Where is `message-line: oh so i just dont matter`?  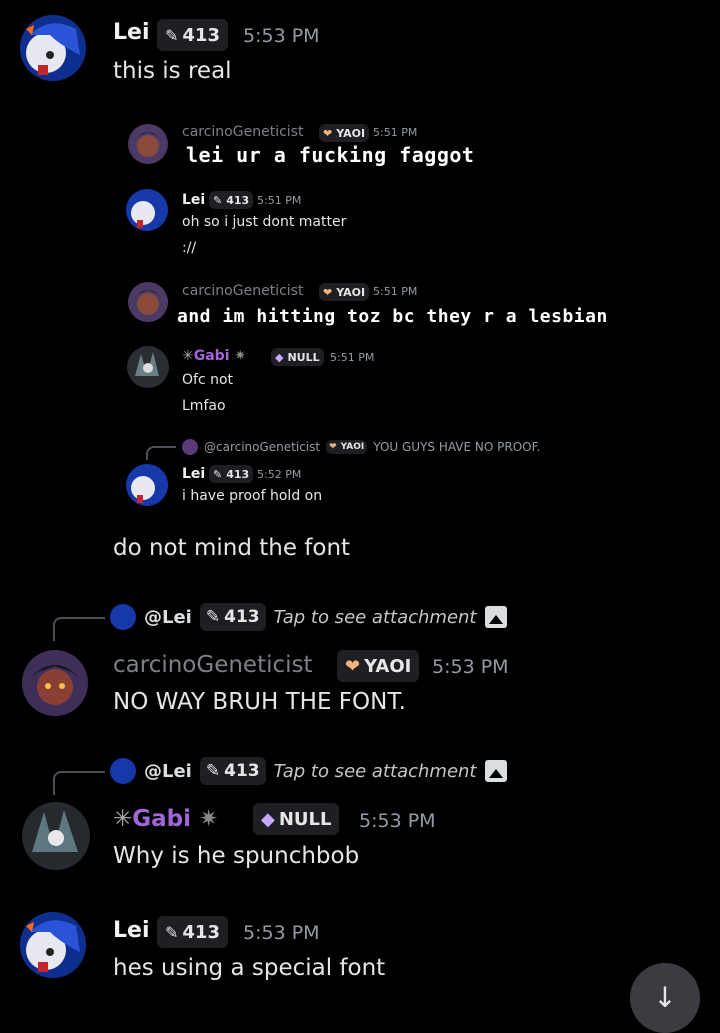 message-line: oh so i just dont matter is located at coordinates (264, 222).